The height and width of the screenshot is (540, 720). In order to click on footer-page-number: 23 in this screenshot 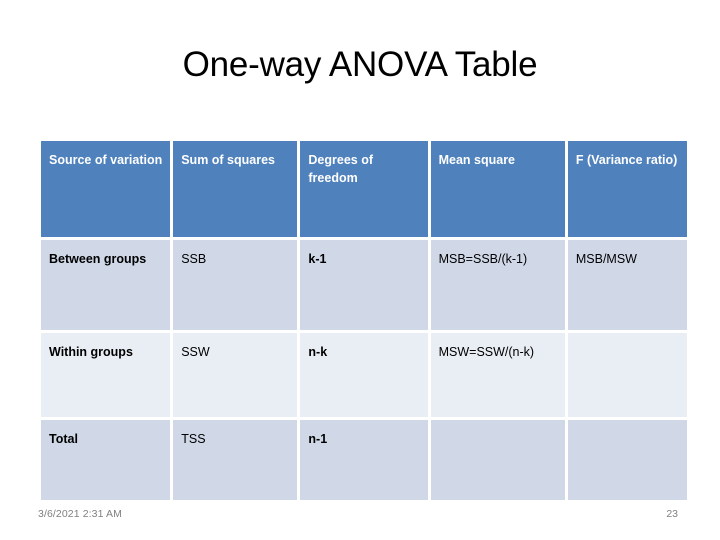, I will do `click(672, 514)`.